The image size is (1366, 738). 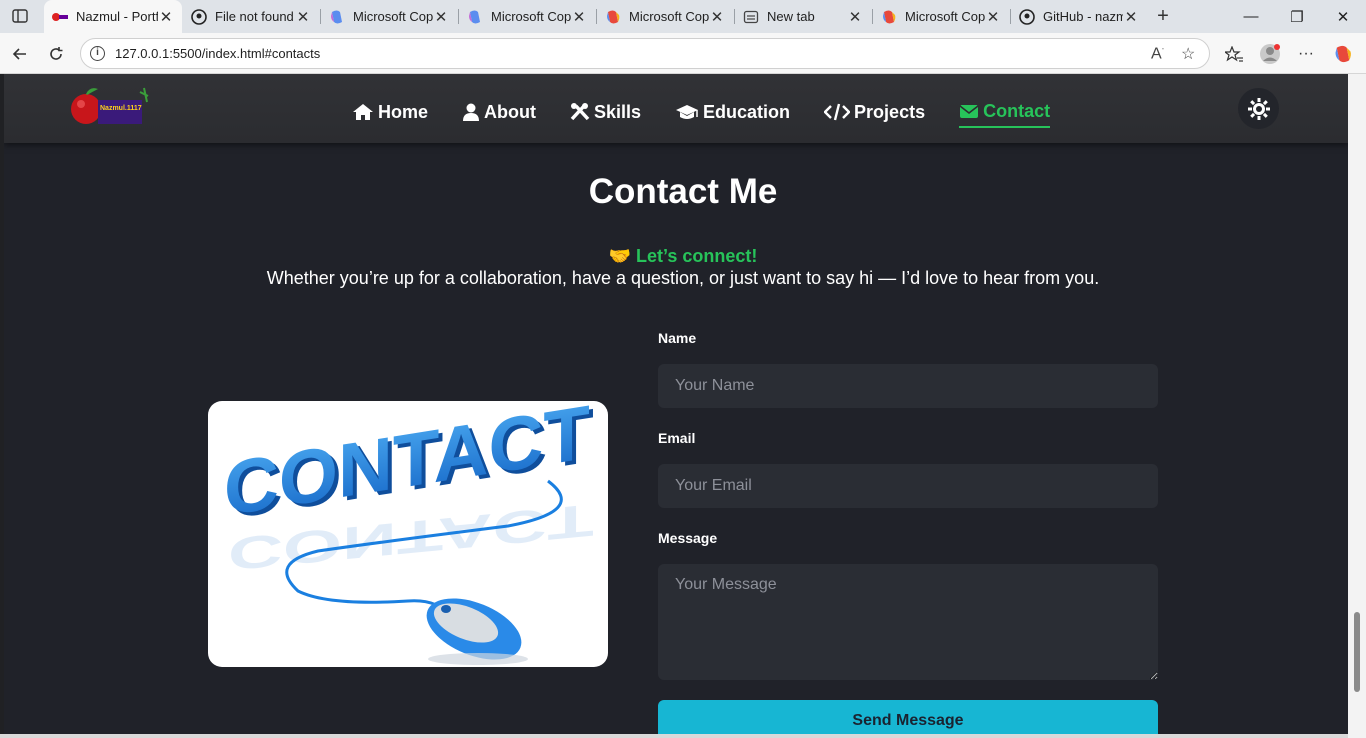 What do you see at coordinates (56, 54) in the screenshot?
I see `refresh-icon` at bounding box center [56, 54].